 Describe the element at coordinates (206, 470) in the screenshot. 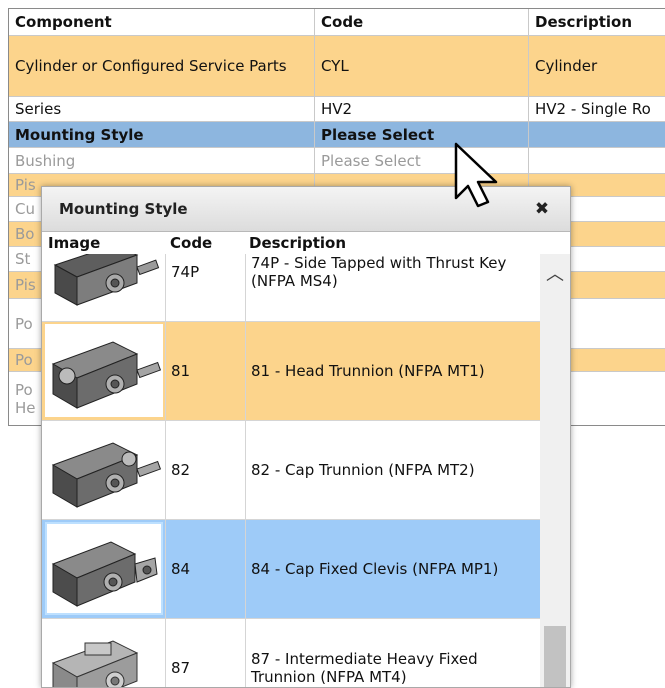

I see `code-cell: 82` at that location.